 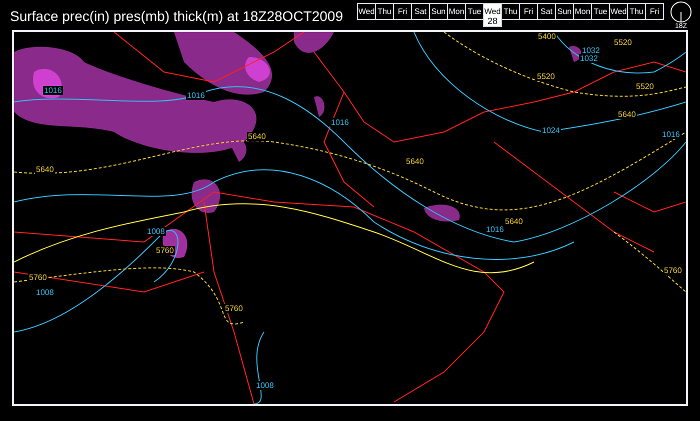 I want to click on contour-label: 5400, so click(x=547, y=36).